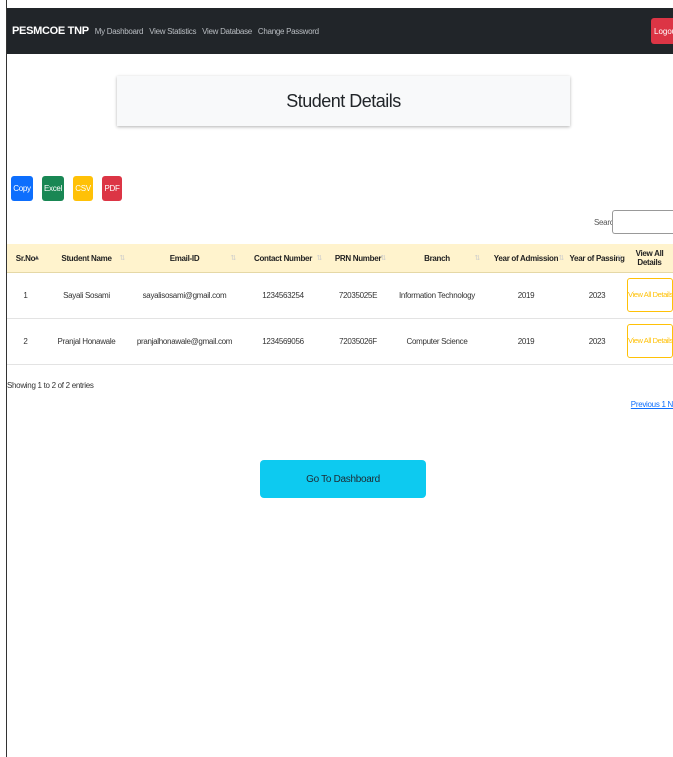  Describe the element at coordinates (358, 295) in the screenshot. I see `cell-prn: 72035025E` at that location.